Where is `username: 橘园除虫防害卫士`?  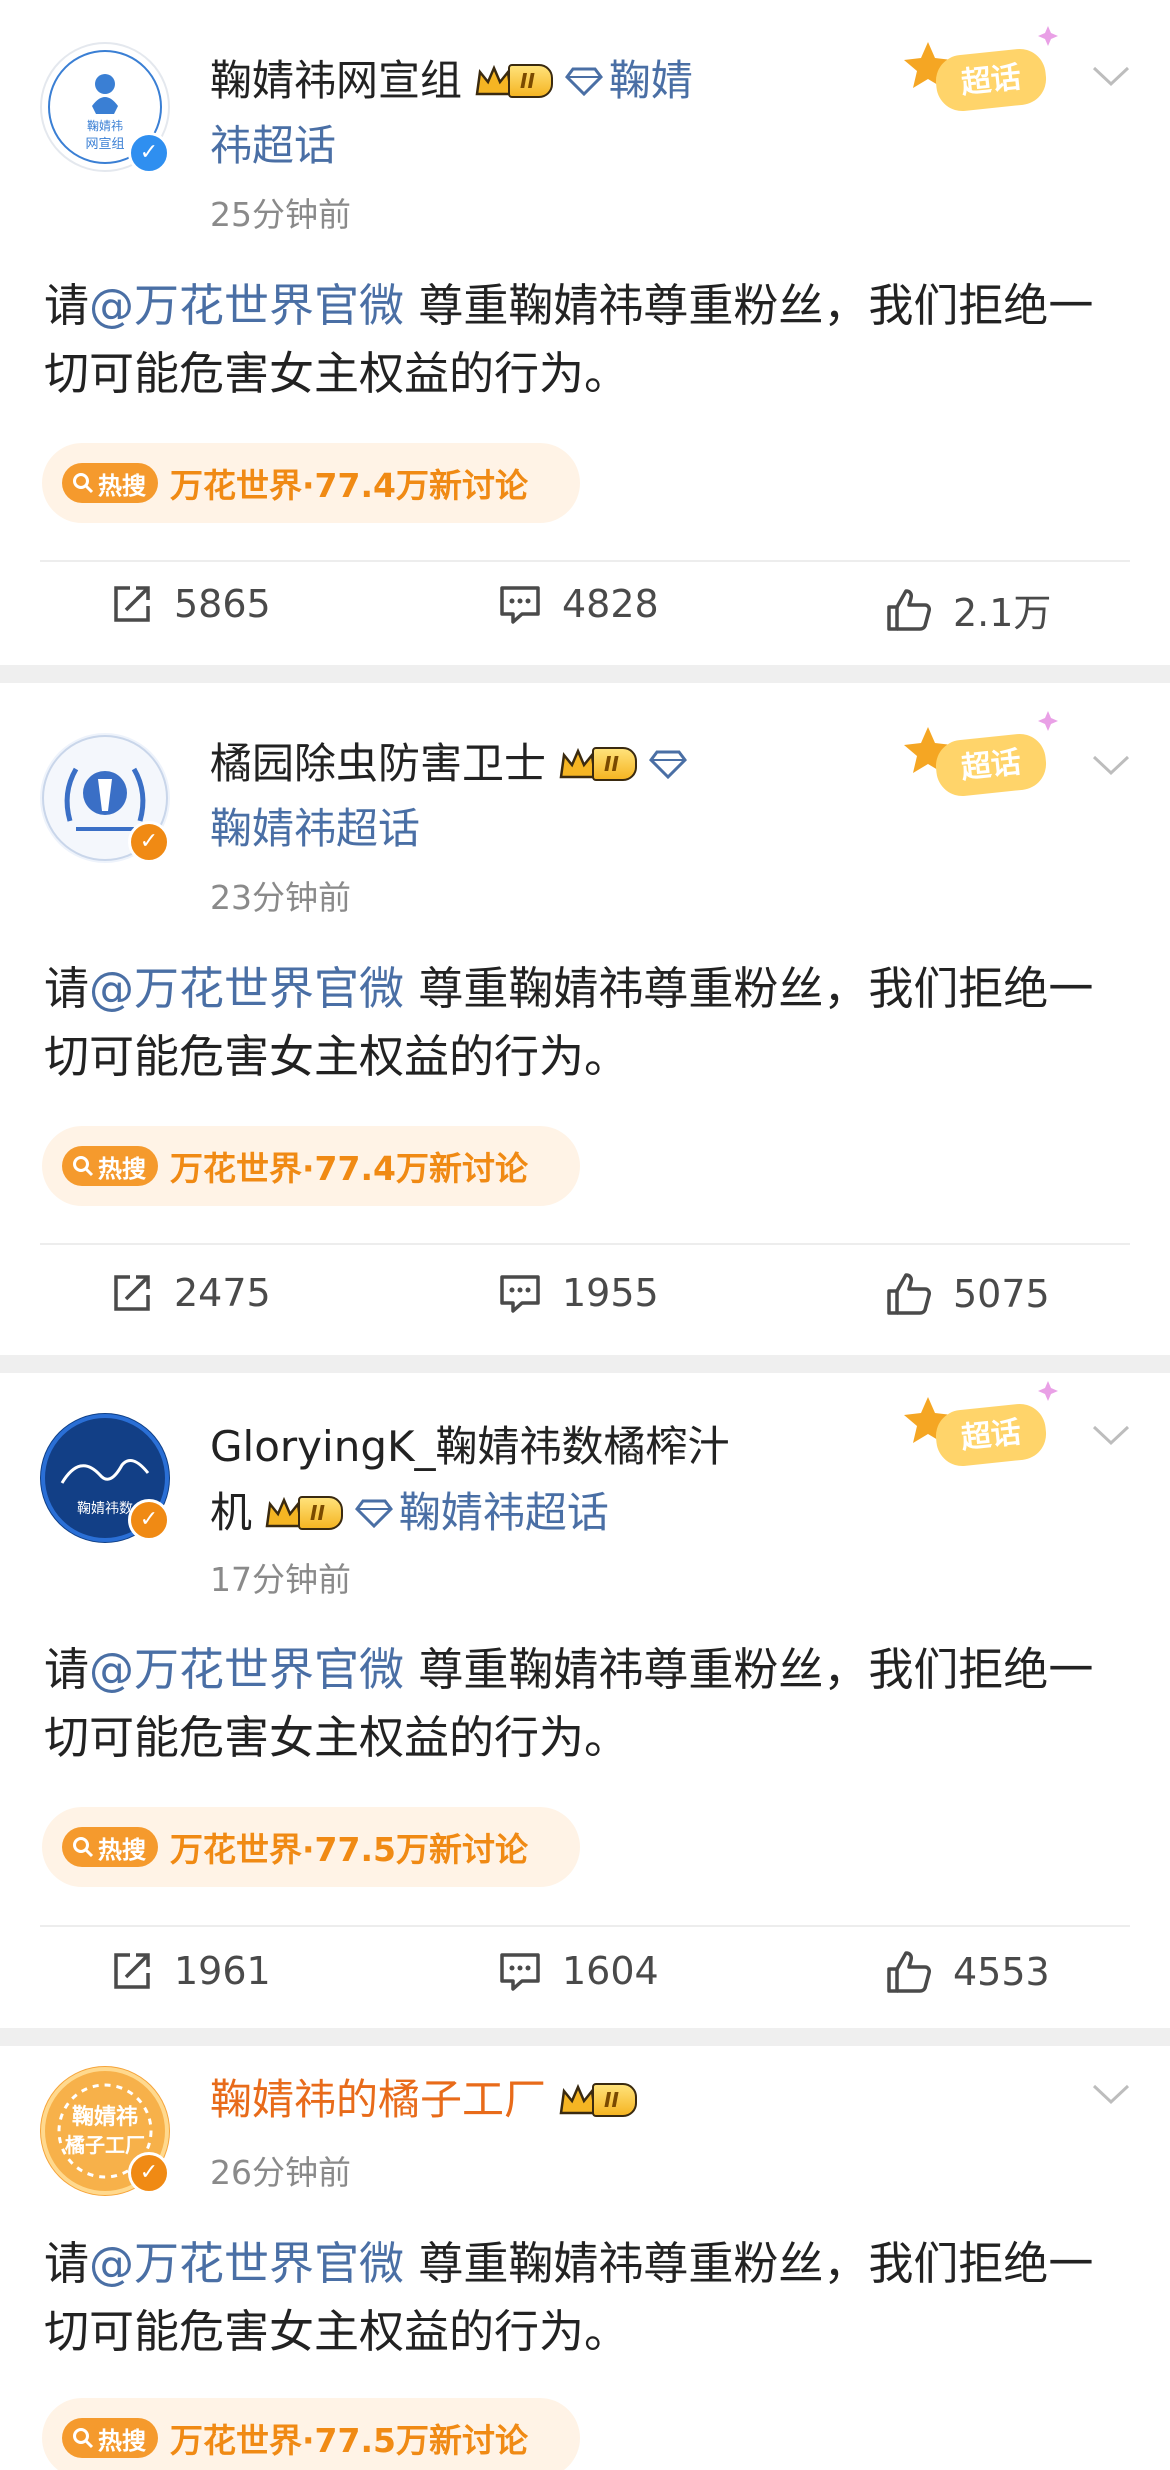 username: 橘园除虫防害卫士 is located at coordinates (378, 764).